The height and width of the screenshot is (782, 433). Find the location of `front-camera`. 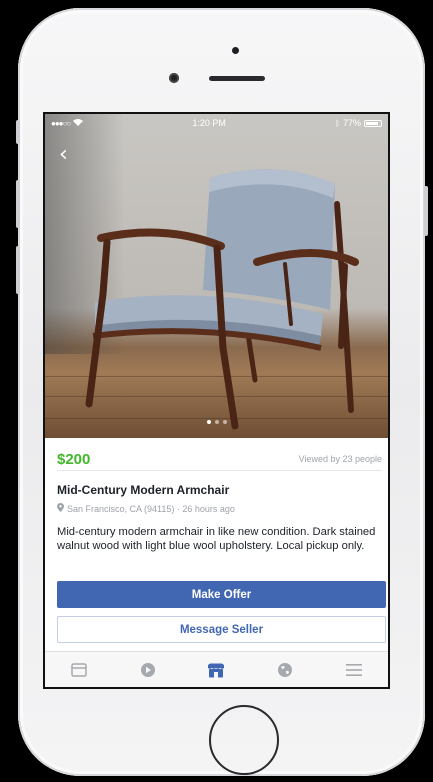

front-camera is located at coordinates (174, 78).